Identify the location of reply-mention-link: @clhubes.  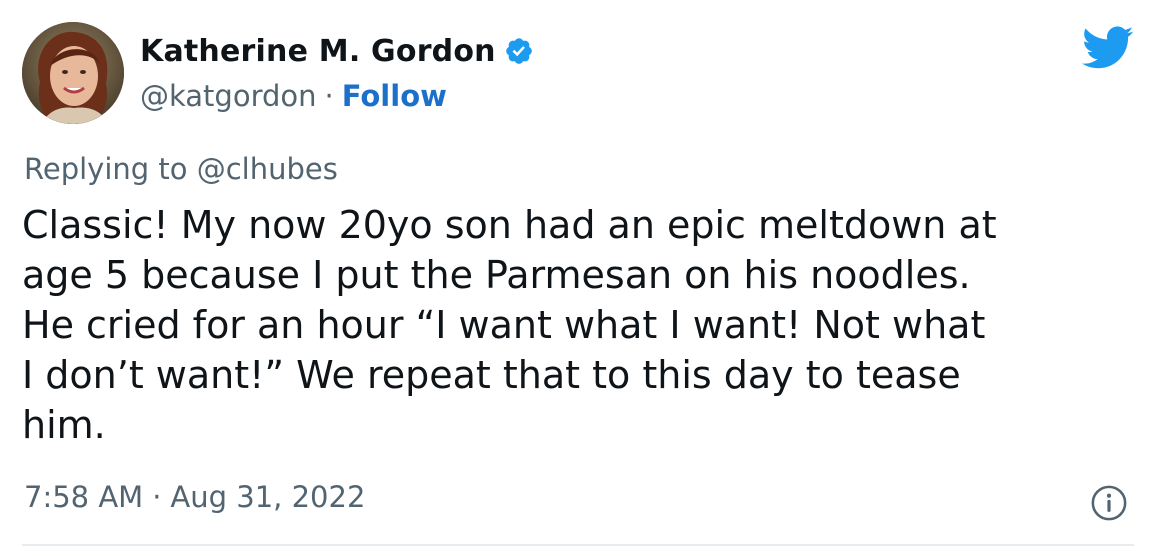
(267, 169).